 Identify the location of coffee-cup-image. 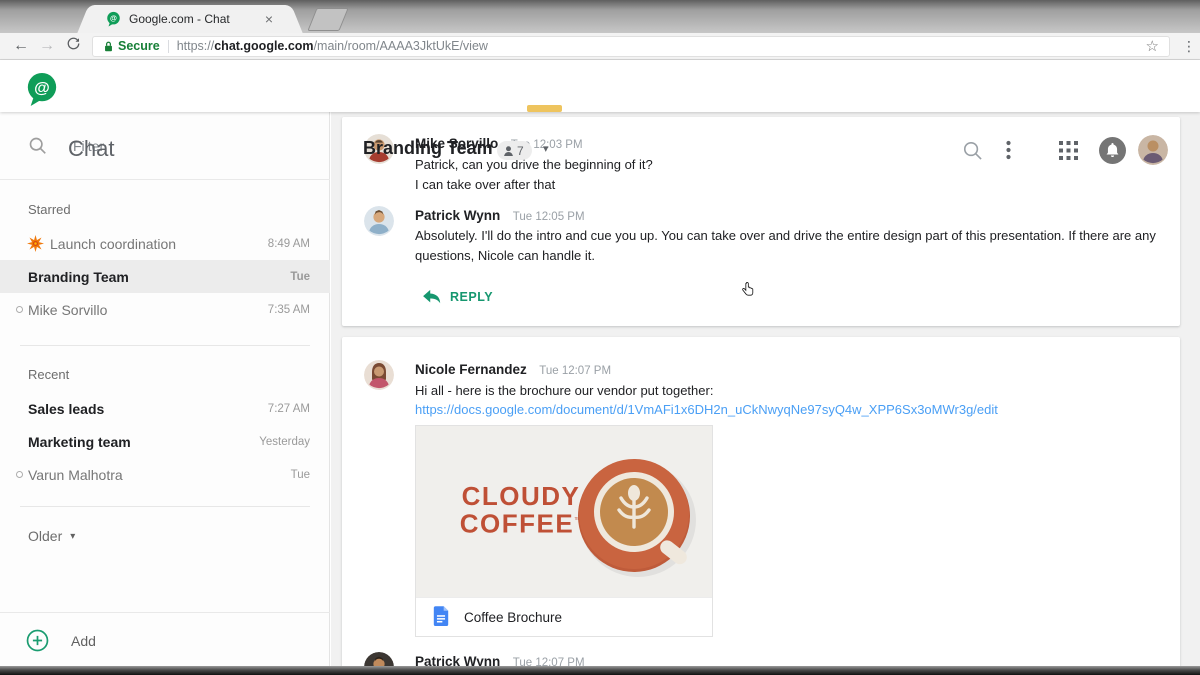
(634, 513).